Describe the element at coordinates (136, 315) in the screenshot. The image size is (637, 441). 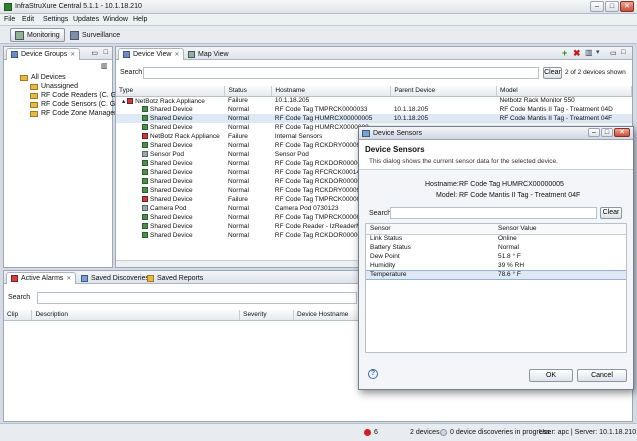
I see `column-header-description: Description` at that location.